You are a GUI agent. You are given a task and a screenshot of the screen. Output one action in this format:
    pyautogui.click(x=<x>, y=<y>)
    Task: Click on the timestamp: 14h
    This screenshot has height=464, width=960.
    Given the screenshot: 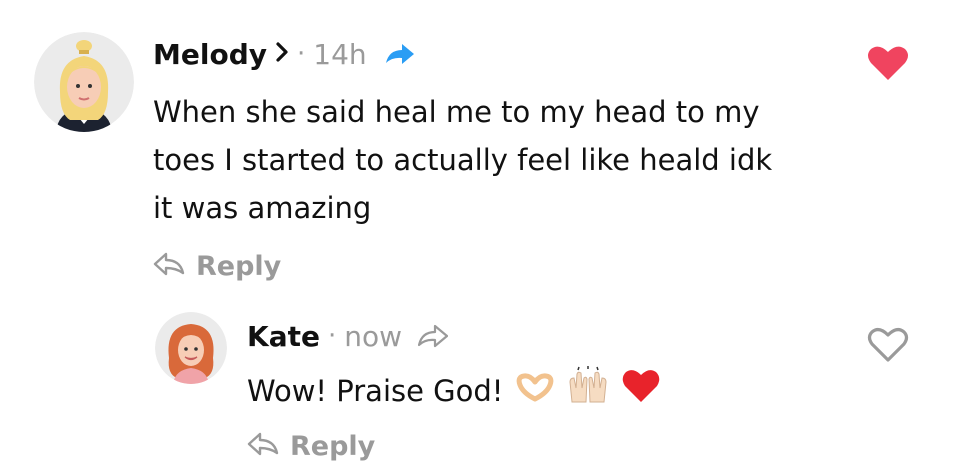 What is the action you would take?
    pyautogui.click(x=340, y=54)
    